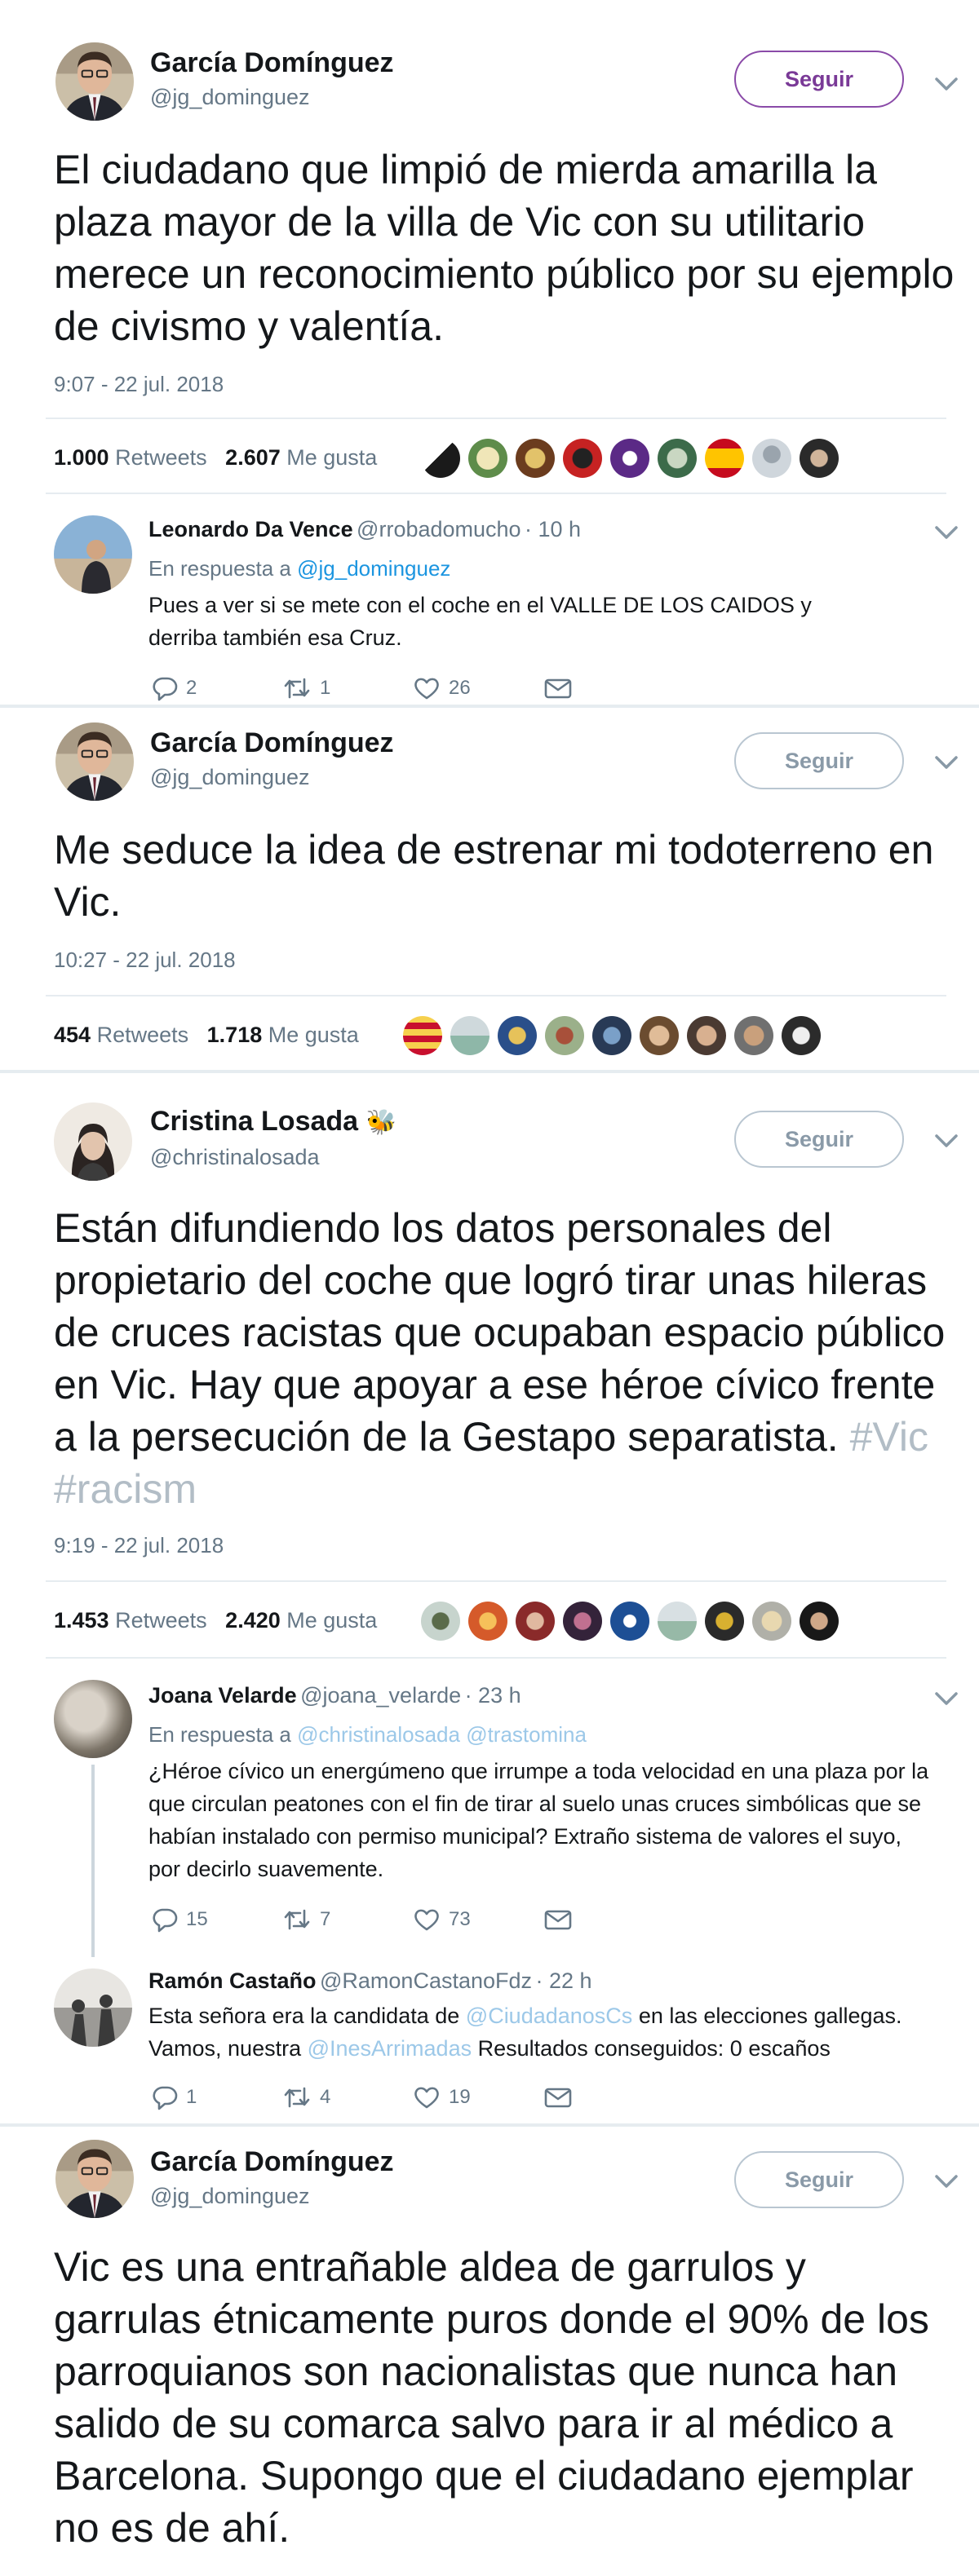  I want to click on retweet-count: 1.453, so click(81, 1620).